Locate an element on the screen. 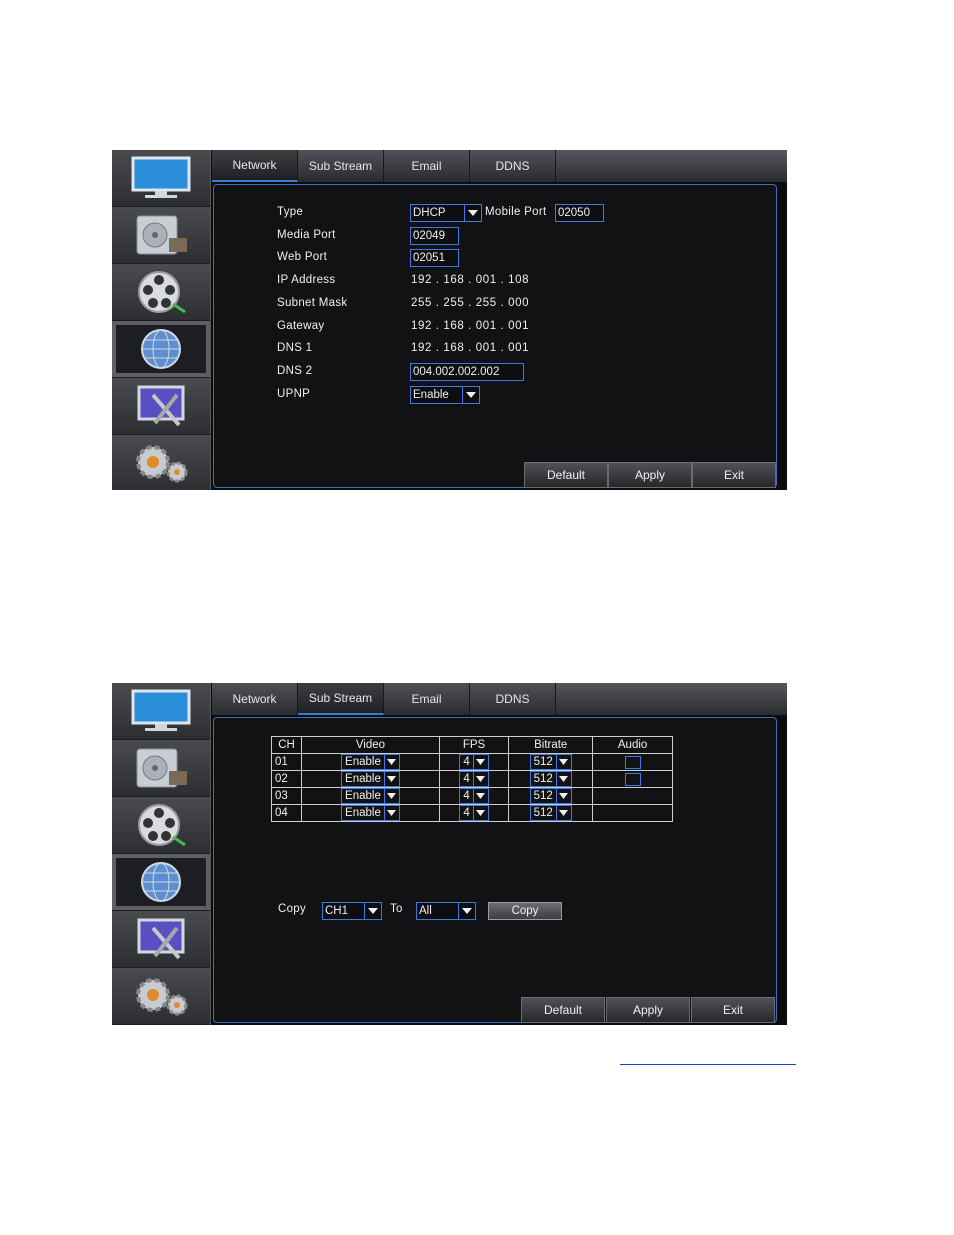 Image resolution: width=954 pixels, height=1235 pixels. bitrate-value: 512 is located at coordinates (543, 813).